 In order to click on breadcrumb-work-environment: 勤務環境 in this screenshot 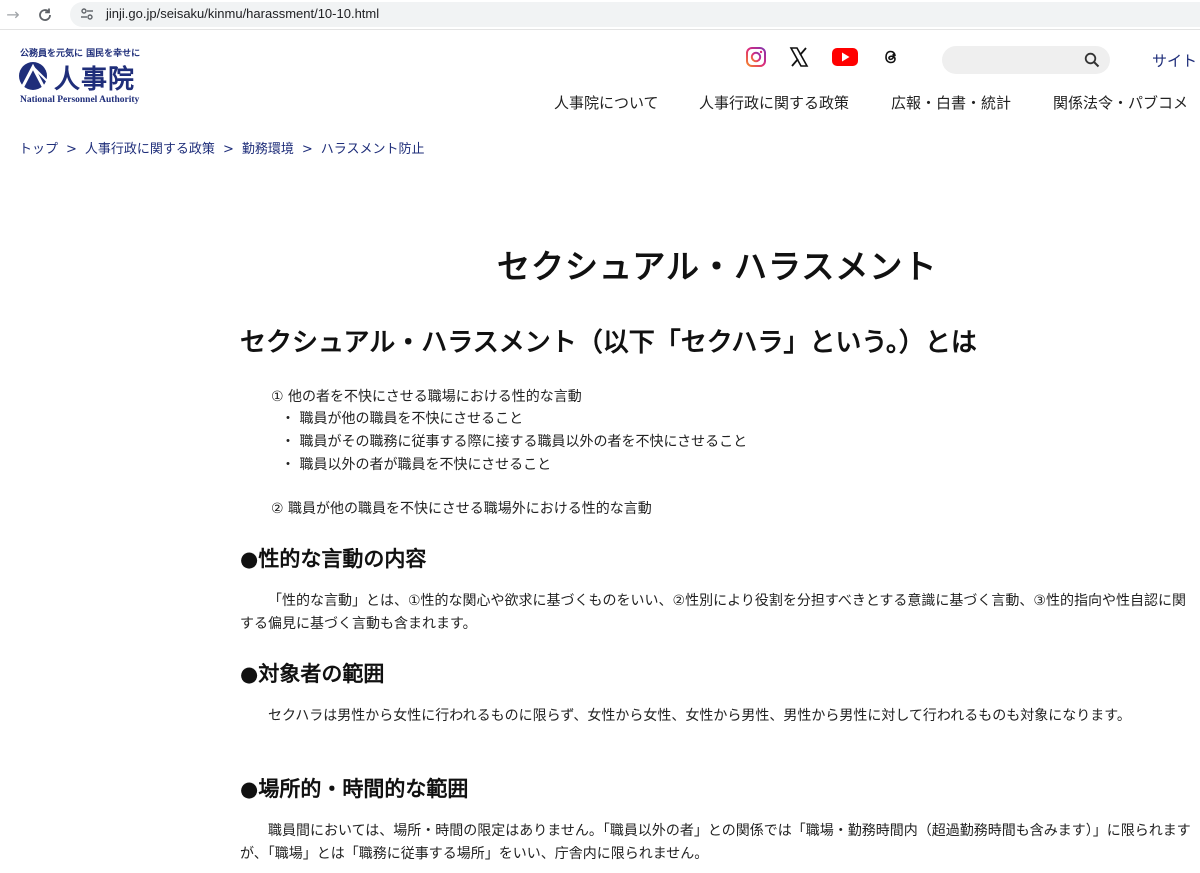, I will do `click(268, 149)`.